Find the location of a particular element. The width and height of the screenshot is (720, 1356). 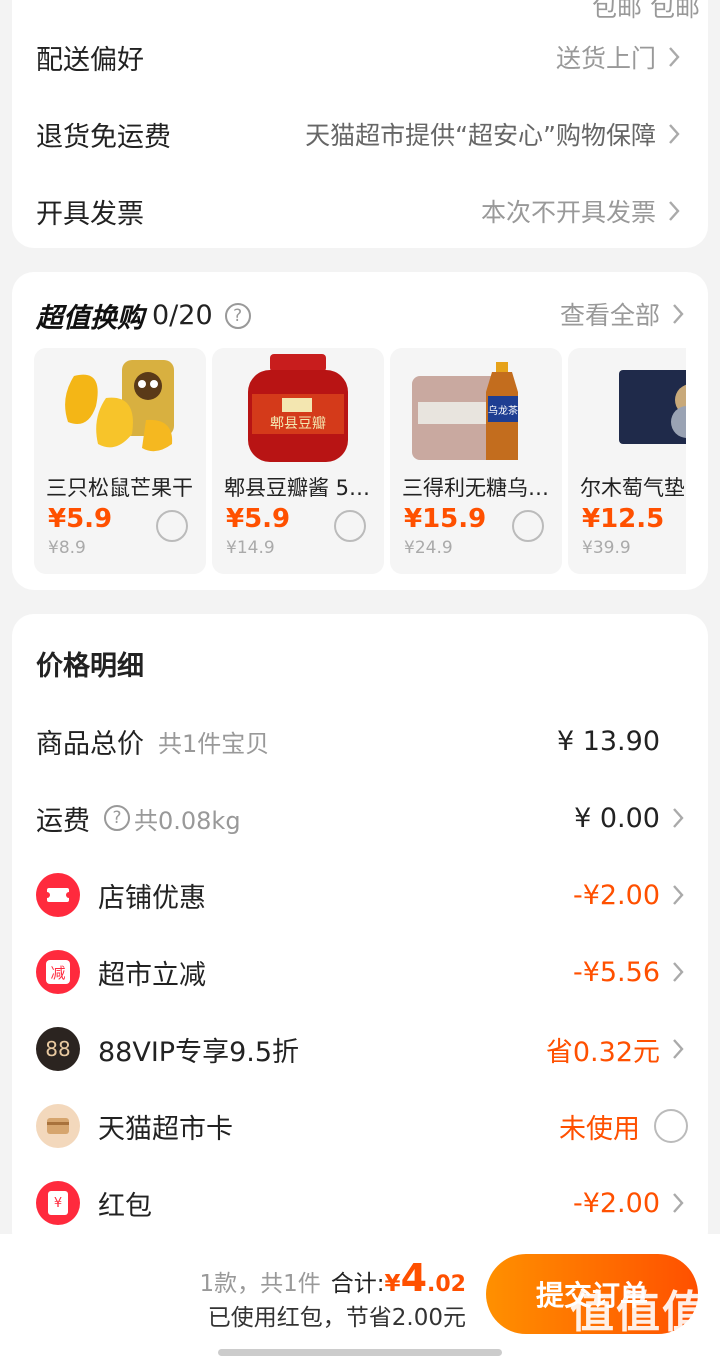

row-label: 开具发票 is located at coordinates (90, 214).